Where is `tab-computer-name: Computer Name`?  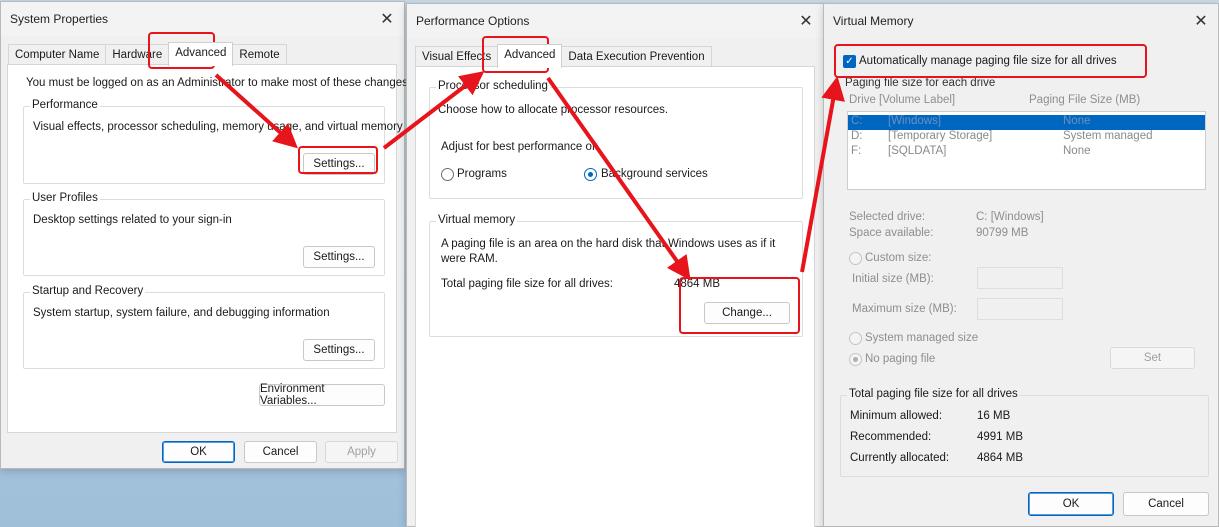
tab-computer-name: Computer Name is located at coordinates (57, 54).